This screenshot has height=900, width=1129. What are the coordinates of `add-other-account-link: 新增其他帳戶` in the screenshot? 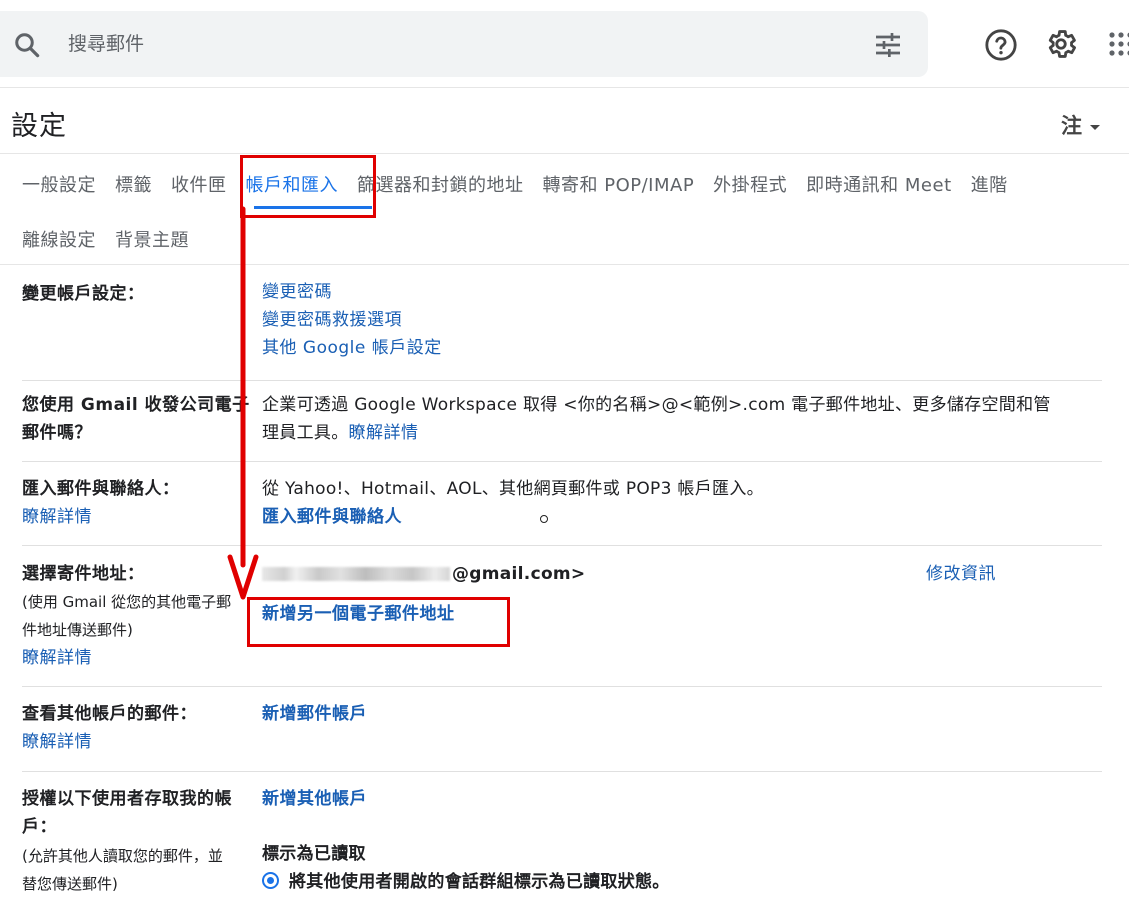 It's located at (466, 799).